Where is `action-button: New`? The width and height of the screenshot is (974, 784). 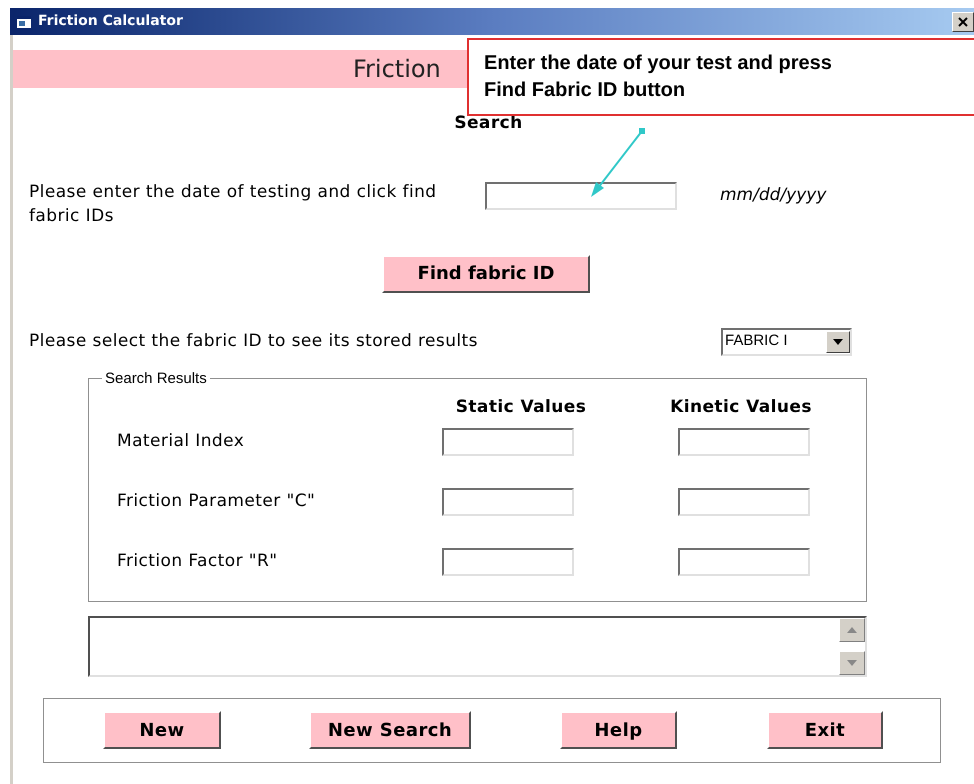
action-button: New is located at coordinates (162, 730).